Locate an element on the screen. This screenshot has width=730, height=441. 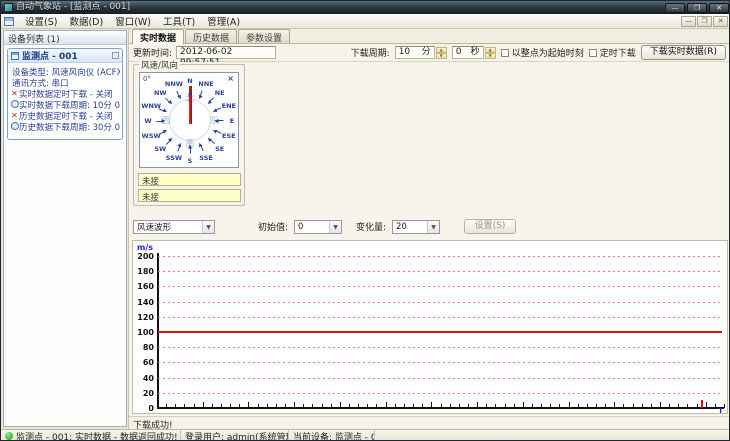
mdi-document-icon is located at coordinates (9, 21).